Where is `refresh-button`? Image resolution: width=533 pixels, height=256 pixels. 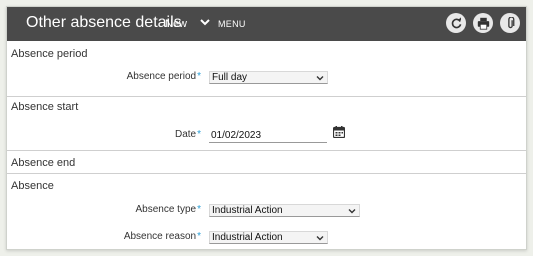
refresh-button is located at coordinates (456, 23).